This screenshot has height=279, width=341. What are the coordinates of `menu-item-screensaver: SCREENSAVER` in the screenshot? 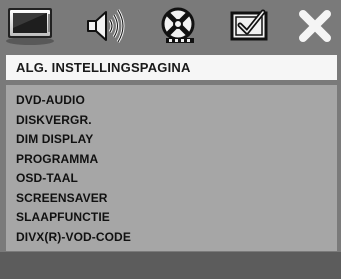 It's located at (171, 199).